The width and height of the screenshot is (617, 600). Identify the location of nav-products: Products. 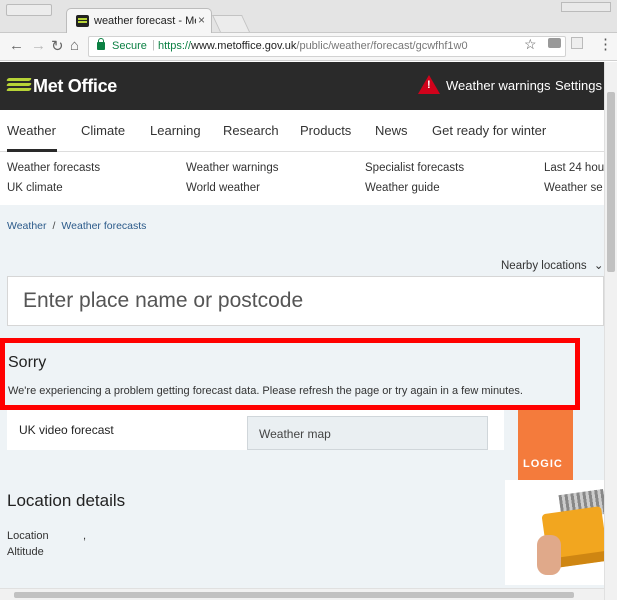
(325, 130).